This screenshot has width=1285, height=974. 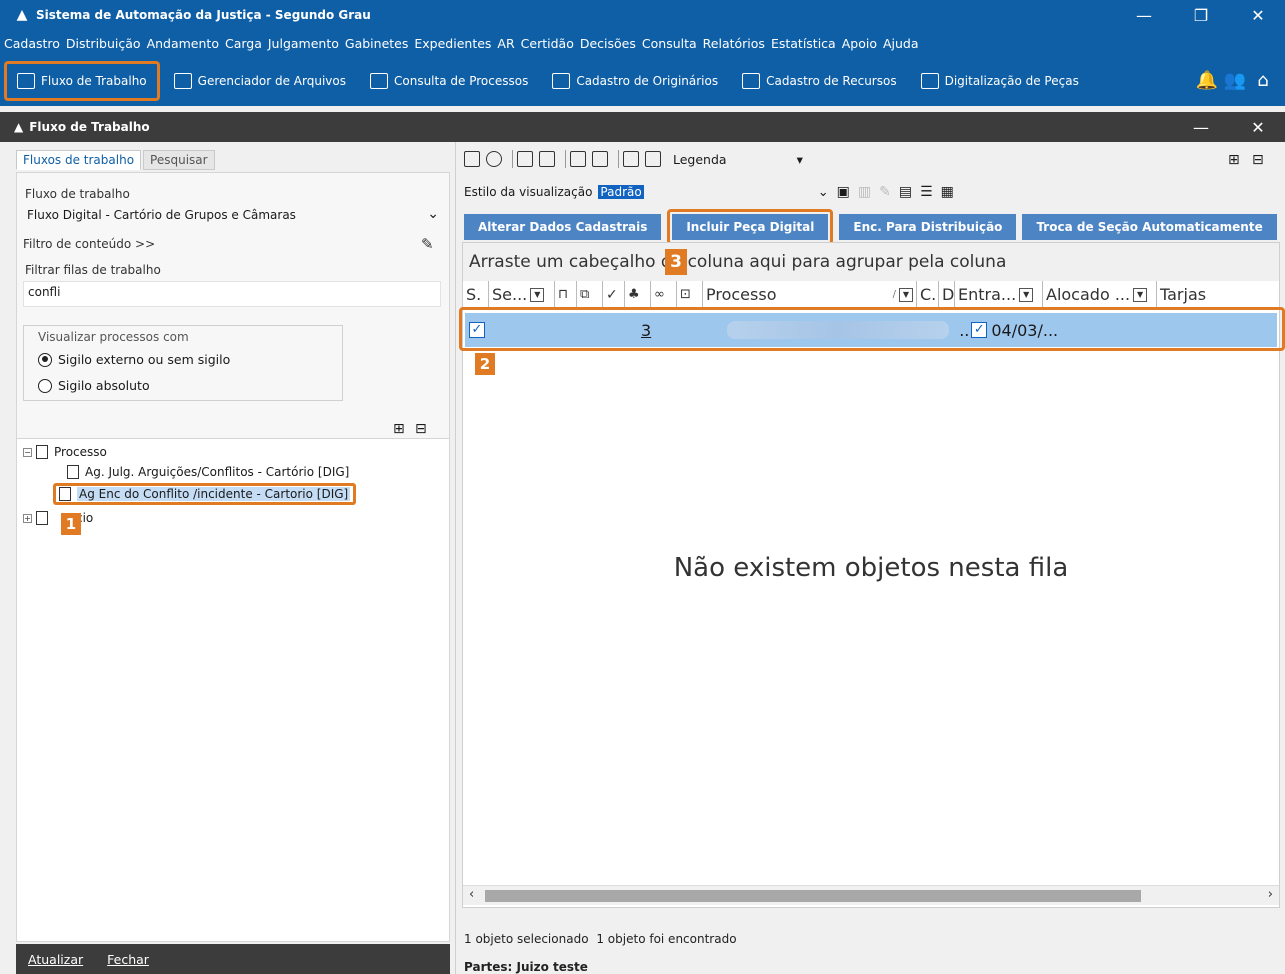 What do you see at coordinates (128, 959) in the screenshot?
I see `fechar-button: Fechar` at bounding box center [128, 959].